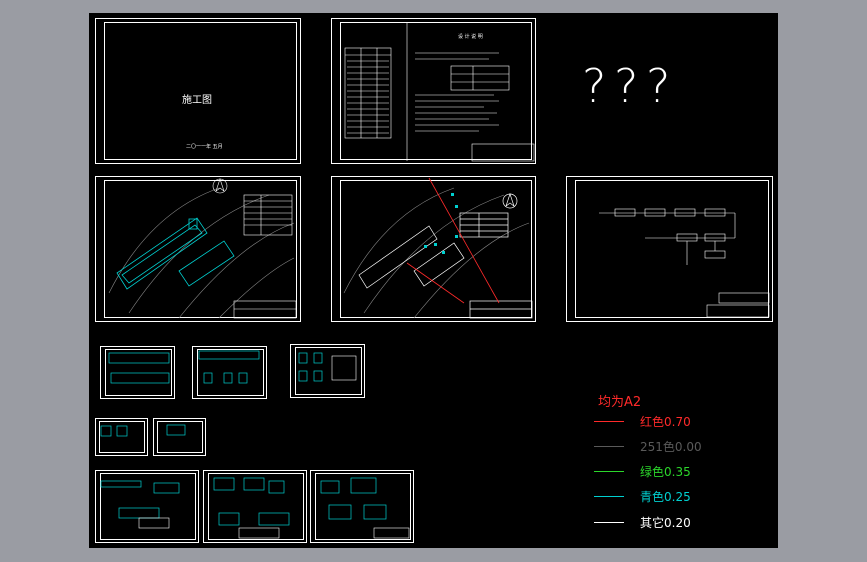 This screenshot has height=562, width=867. I want to click on placeholder-question-mark-1: ?, so click(594, 86).